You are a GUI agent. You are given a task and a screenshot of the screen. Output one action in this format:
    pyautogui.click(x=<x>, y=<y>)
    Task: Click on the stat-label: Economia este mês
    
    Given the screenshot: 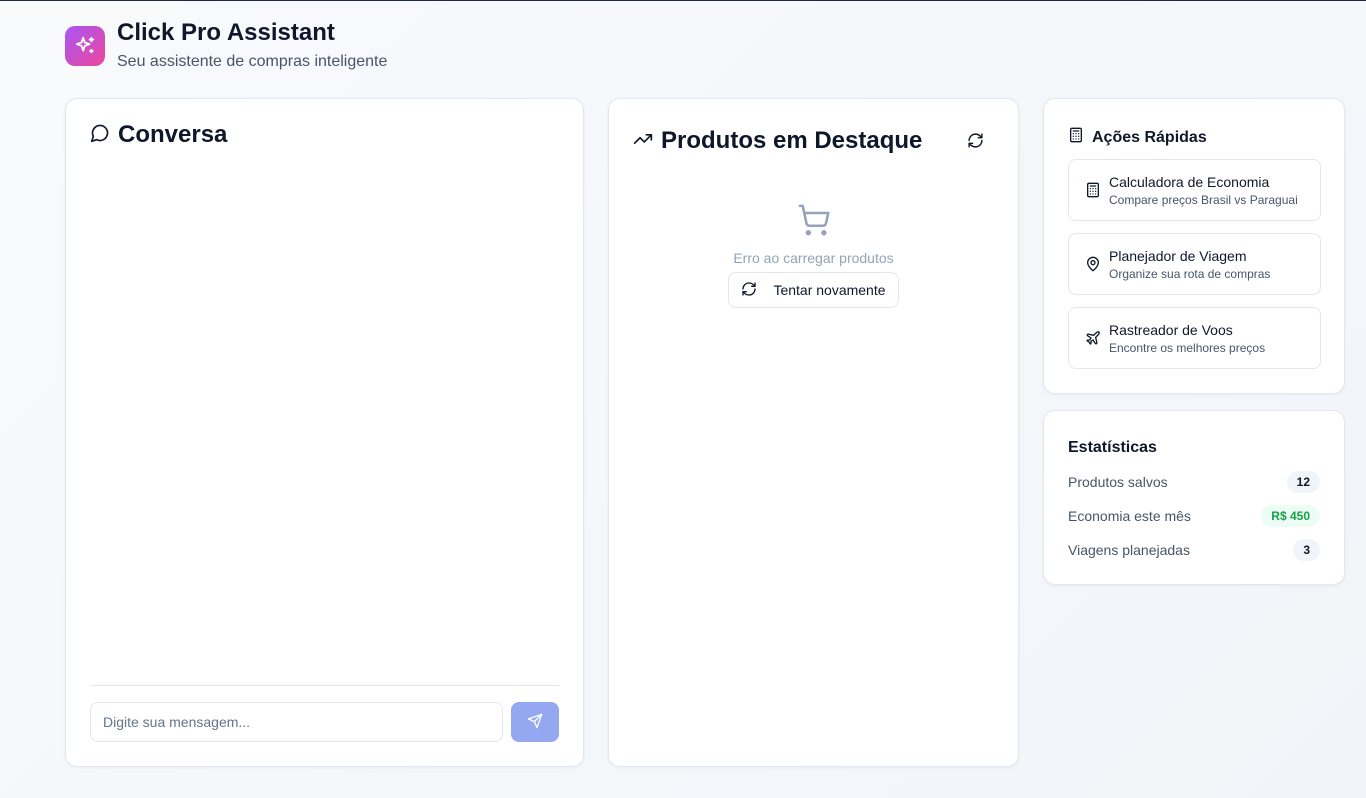 What is the action you would take?
    pyautogui.click(x=1129, y=516)
    